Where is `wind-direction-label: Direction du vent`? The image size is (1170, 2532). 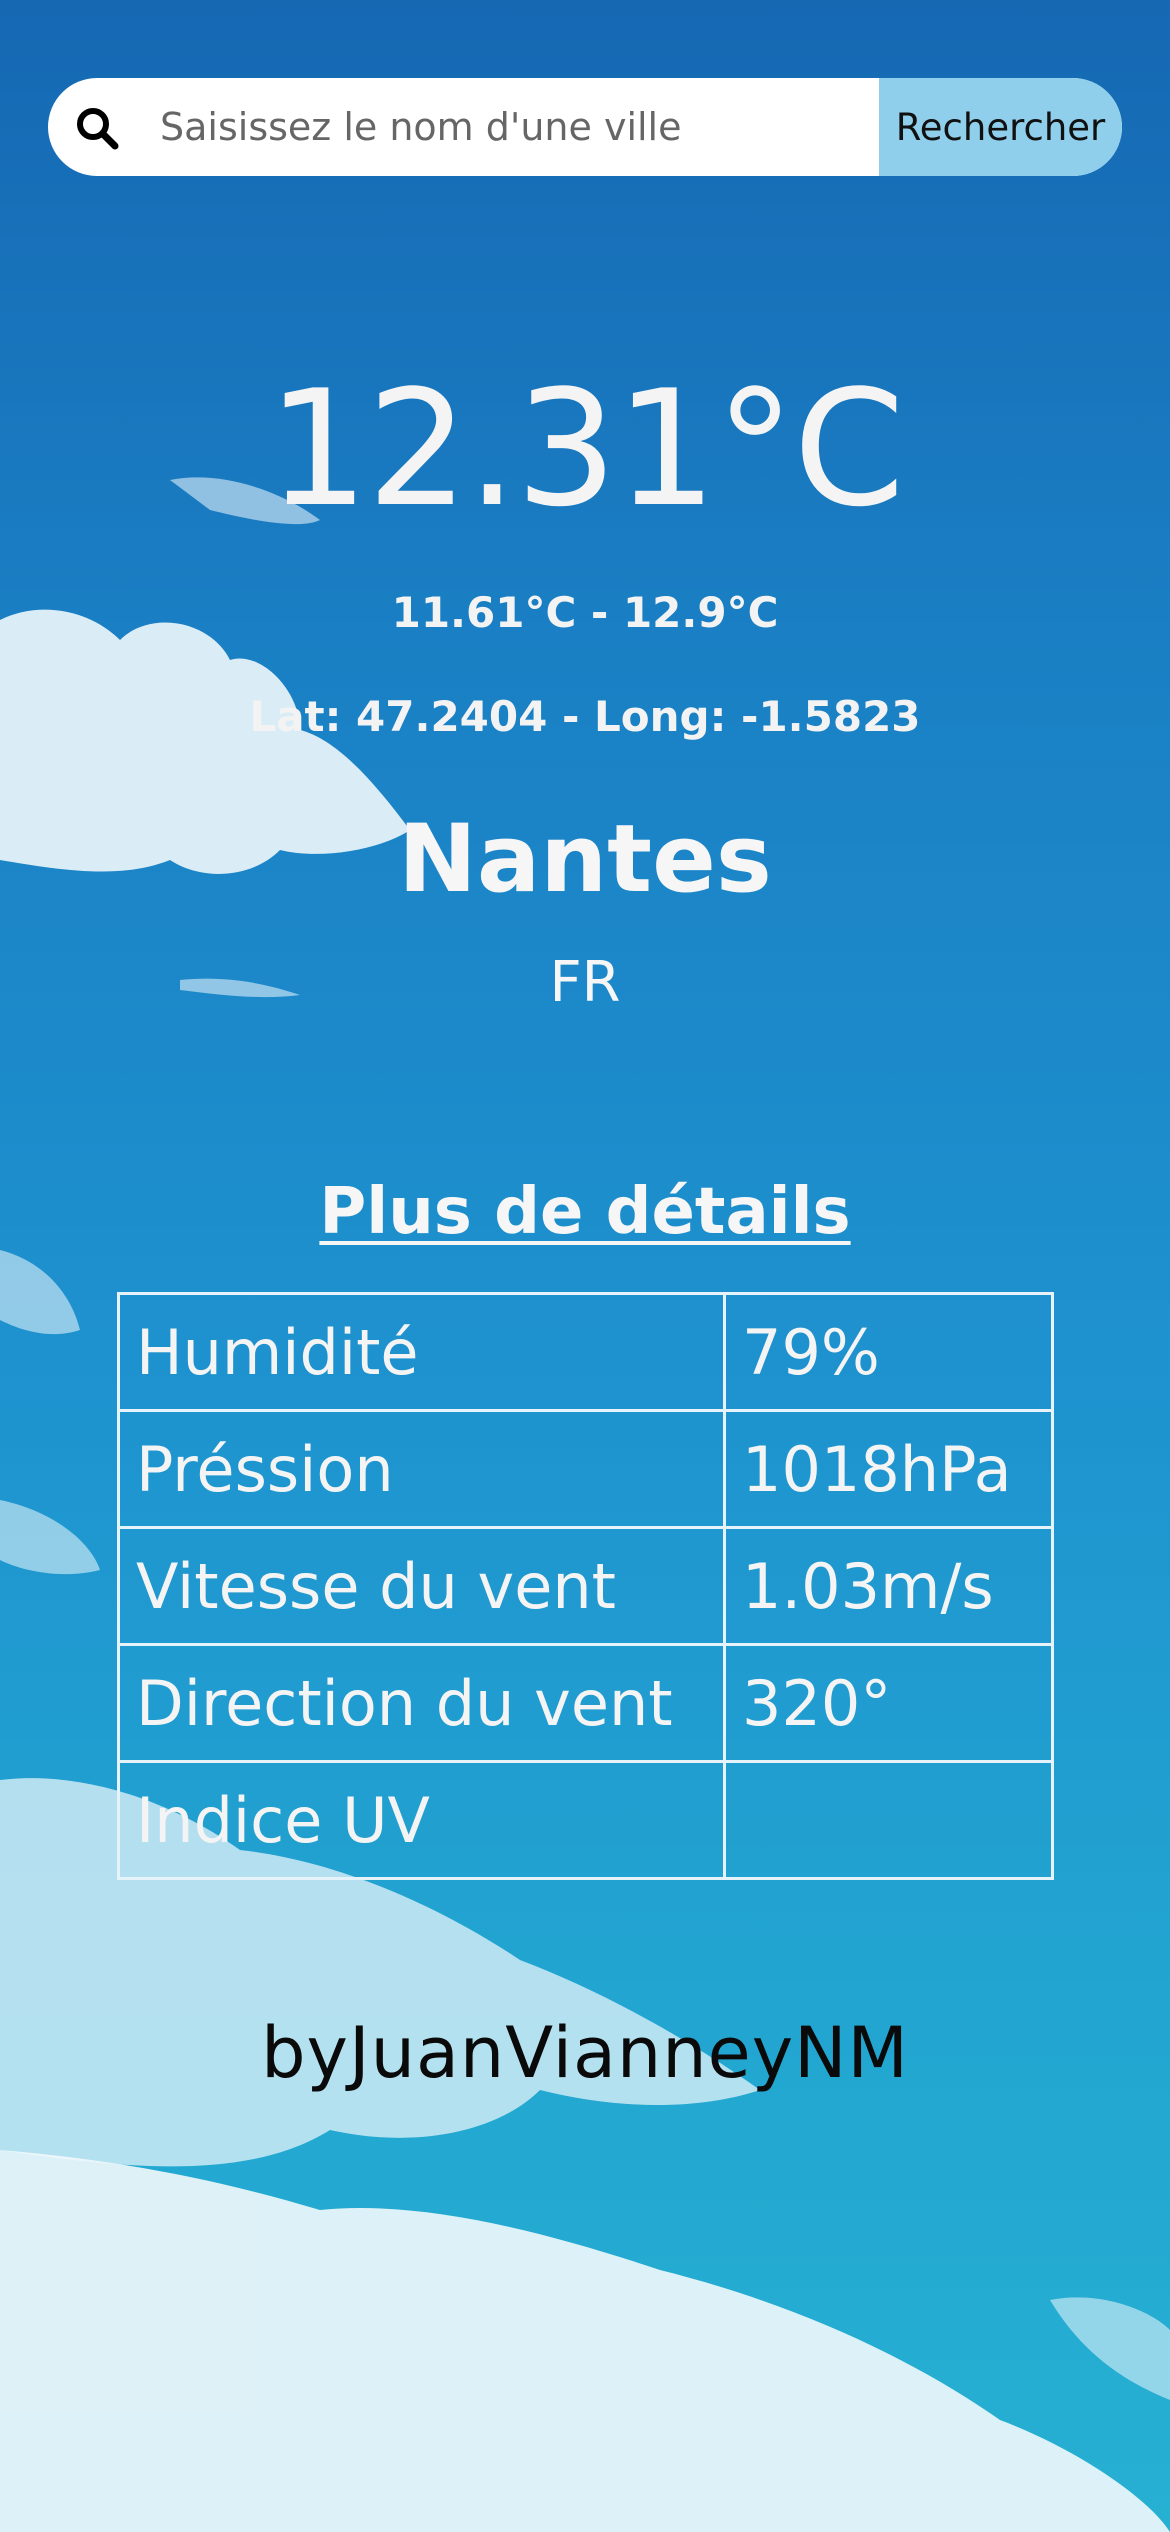
wind-direction-label: Direction du vent is located at coordinates (421, 1703).